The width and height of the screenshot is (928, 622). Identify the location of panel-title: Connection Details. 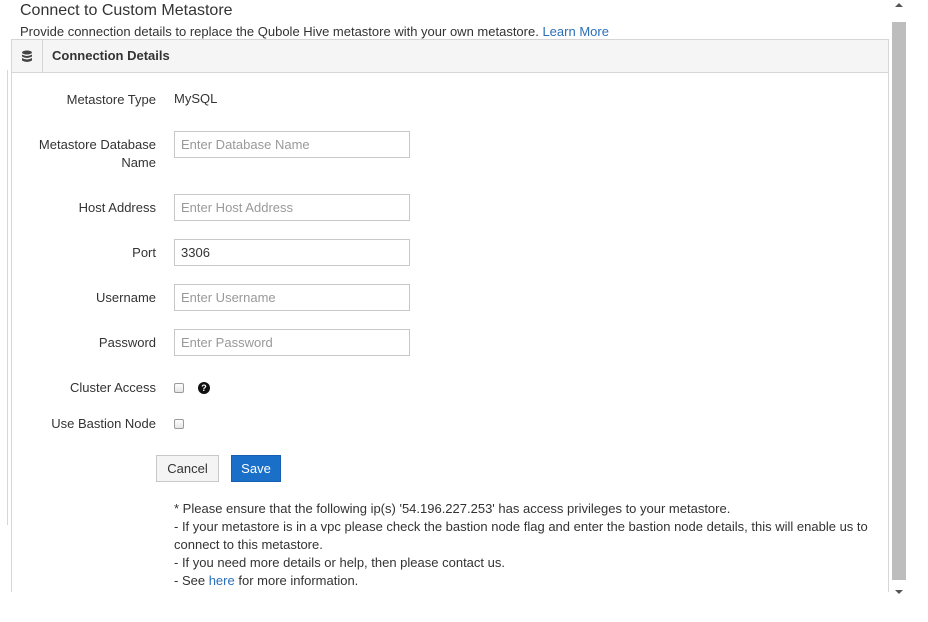
(111, 55).